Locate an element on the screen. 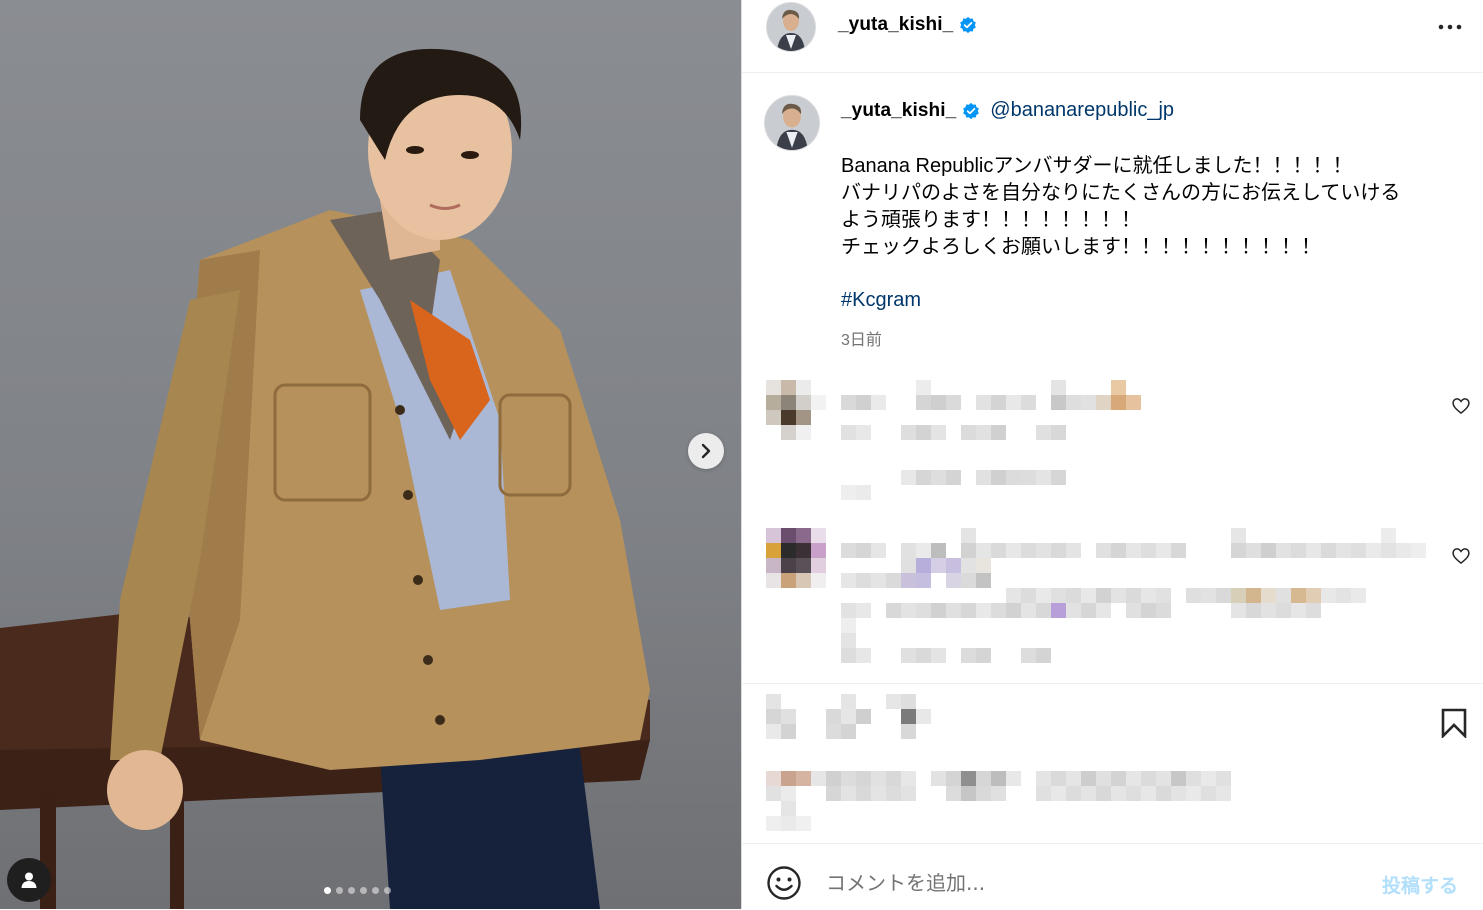 The image size is (1483, 910). more-options-icon is located at coordinates (1450, 27).